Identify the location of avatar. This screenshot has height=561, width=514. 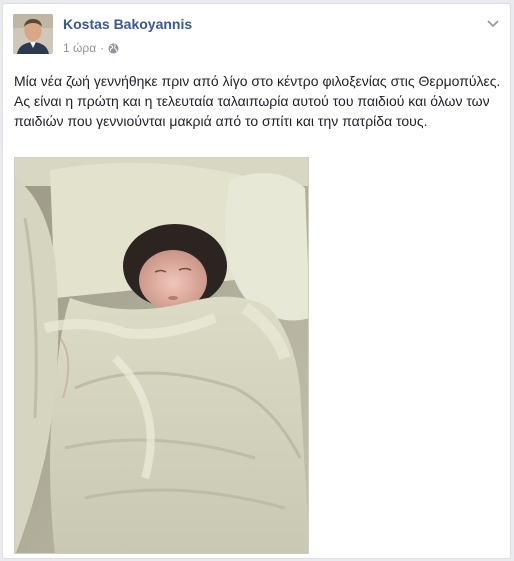
(33, 34).